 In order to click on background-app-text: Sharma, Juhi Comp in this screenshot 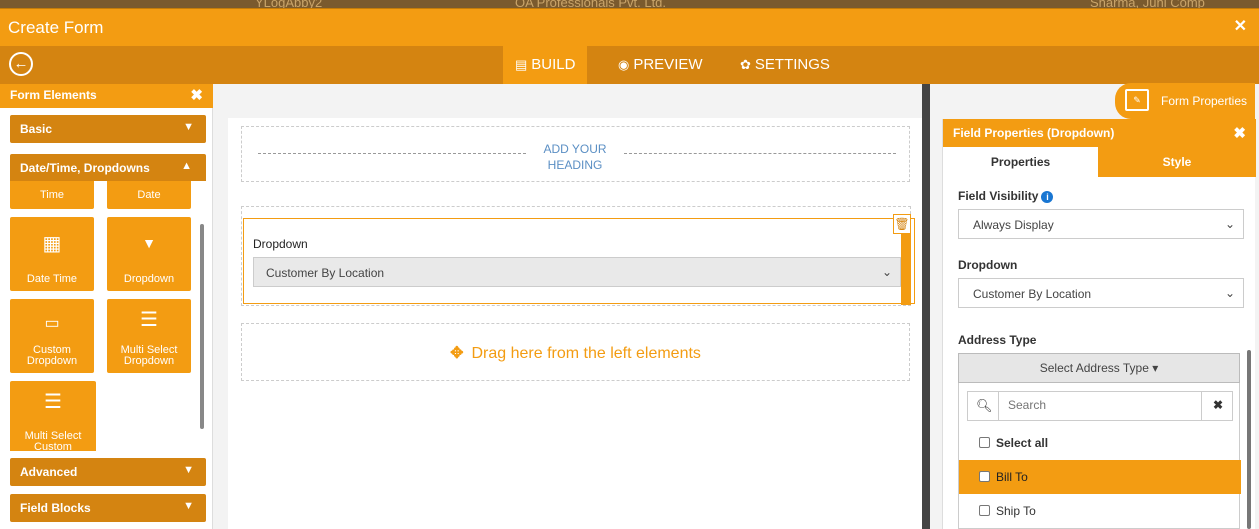, I will do `click(1147, 4)`.